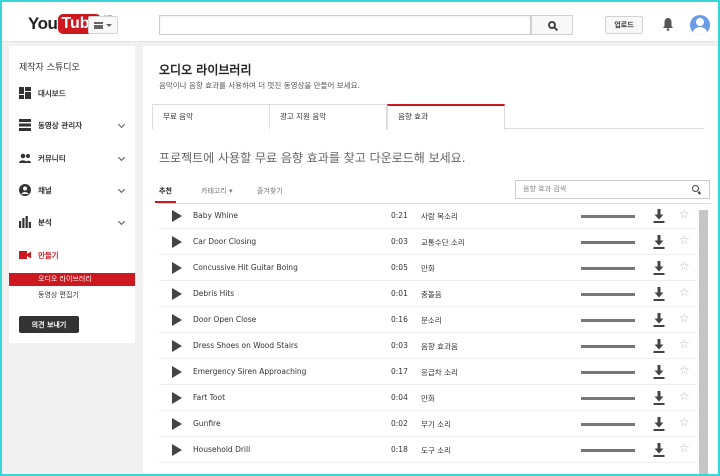 The width and height of the screenshot is (720, 476). I want to click on table-row: Dress Shoes on Wood Stairs 0:03 음향 효과음 ☆, so click(428, 346).